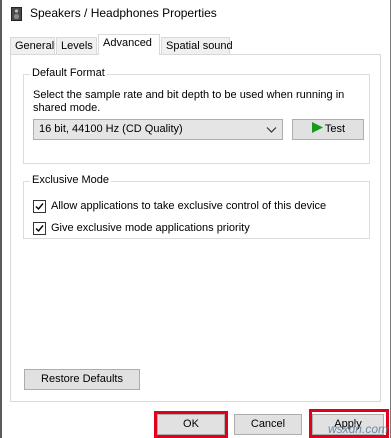  I want to click on title-bar: Speakers / Headphones Properties, so click(196, 14).